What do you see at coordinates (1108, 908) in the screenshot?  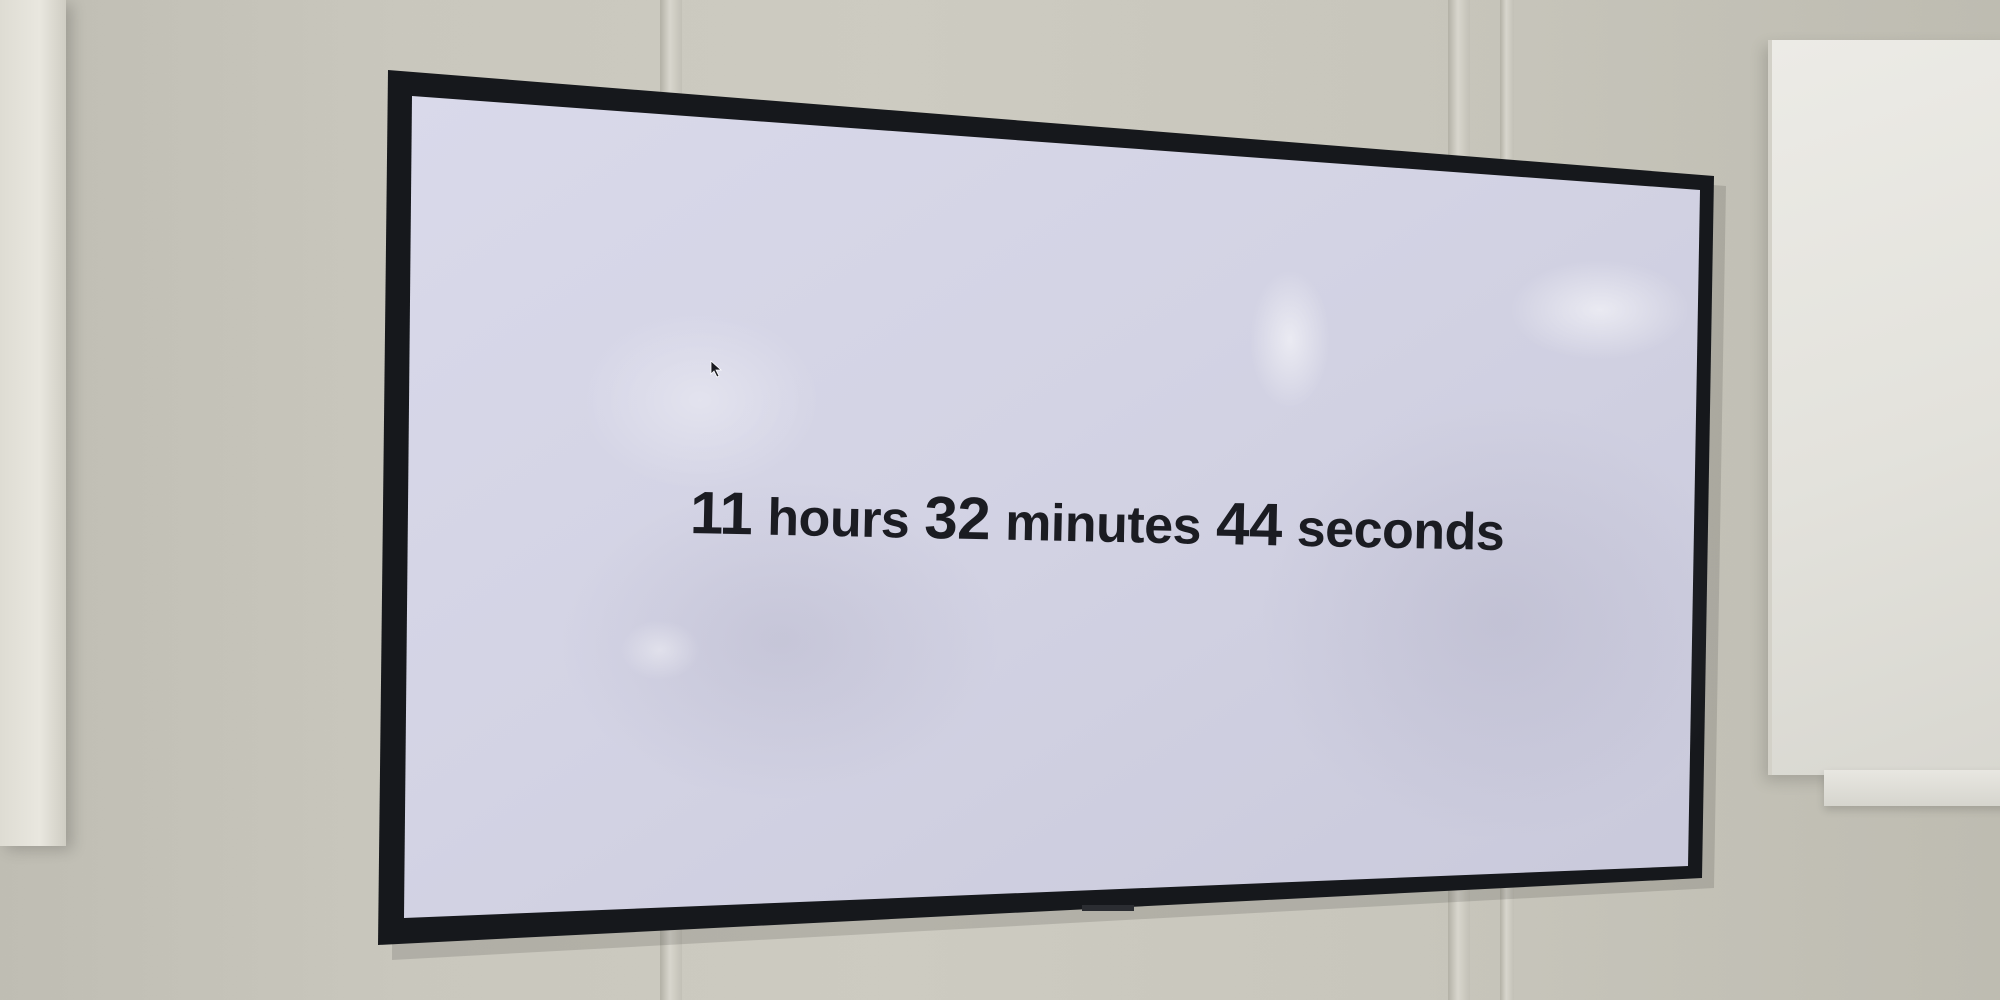 I see `tv-logo-strip` at bounding box center [1108, 908].